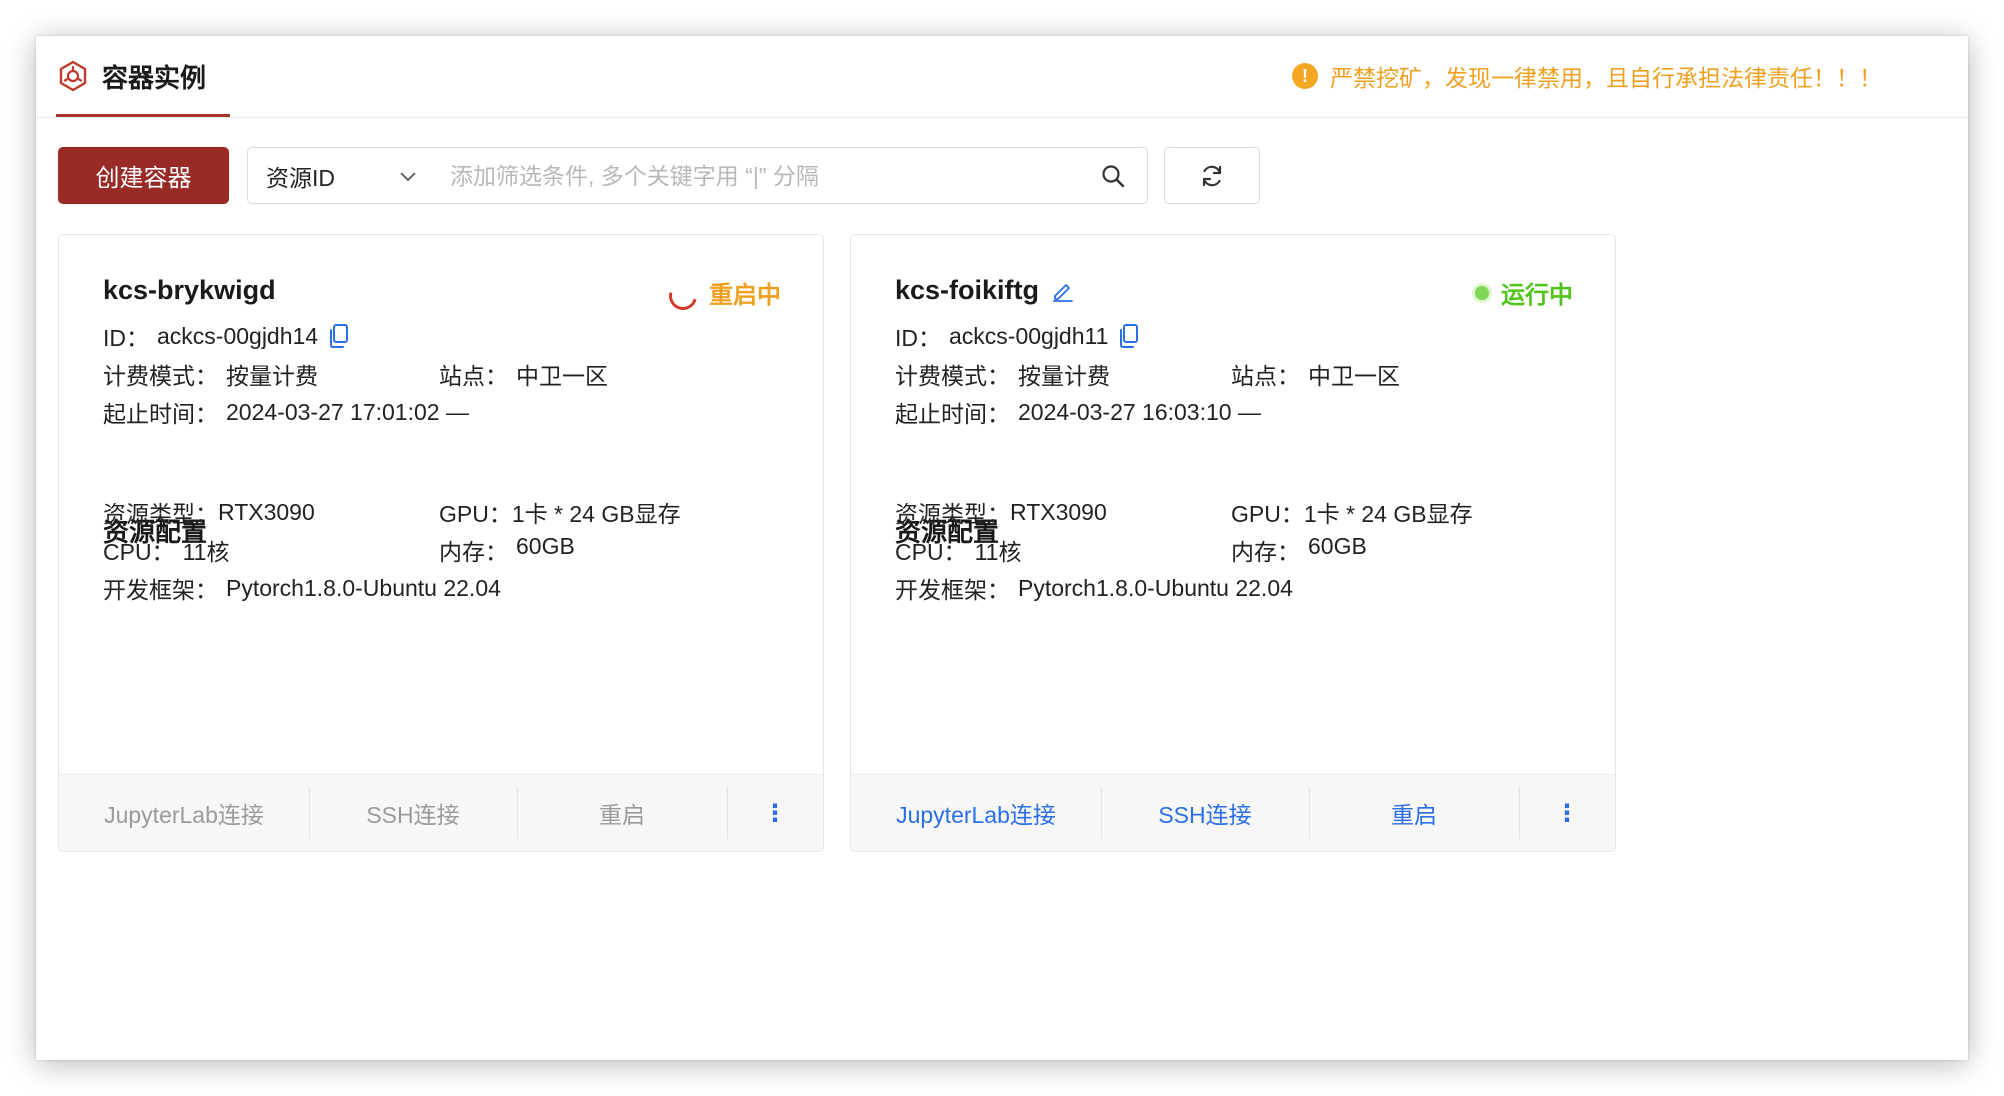 The image size is (2004, 1096). I want to click on page-title: 容器实例, so click(154, 77).